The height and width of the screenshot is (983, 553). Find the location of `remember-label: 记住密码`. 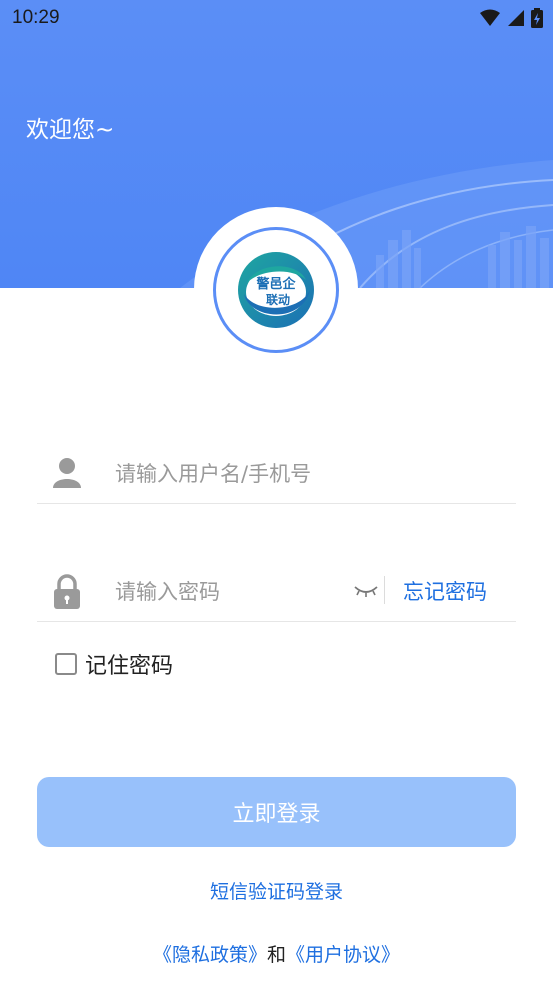

remember-label: 记住密码 is located at coordinates (129, 666).